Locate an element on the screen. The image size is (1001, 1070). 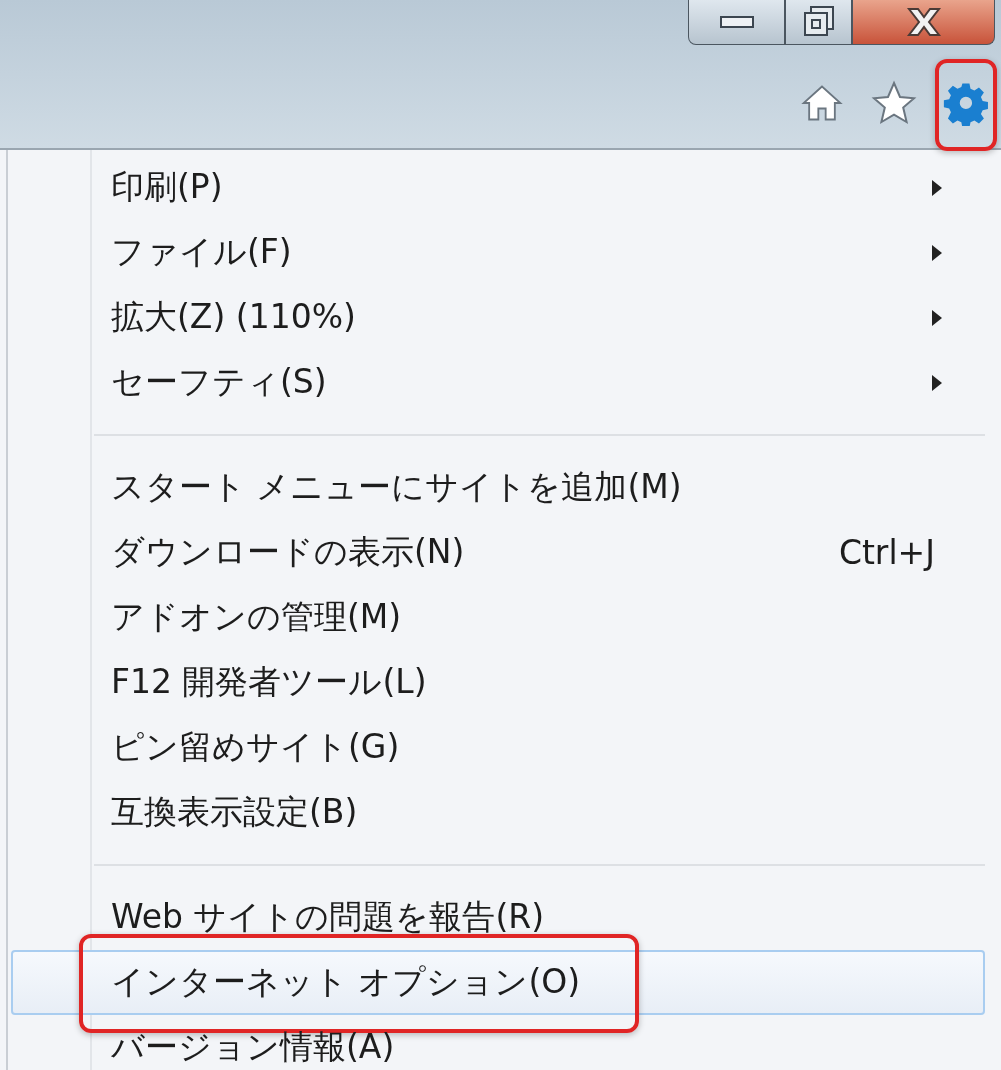
menu-item: スタート メニューにサイトを追加(M) is located at coordinates (498, 487).